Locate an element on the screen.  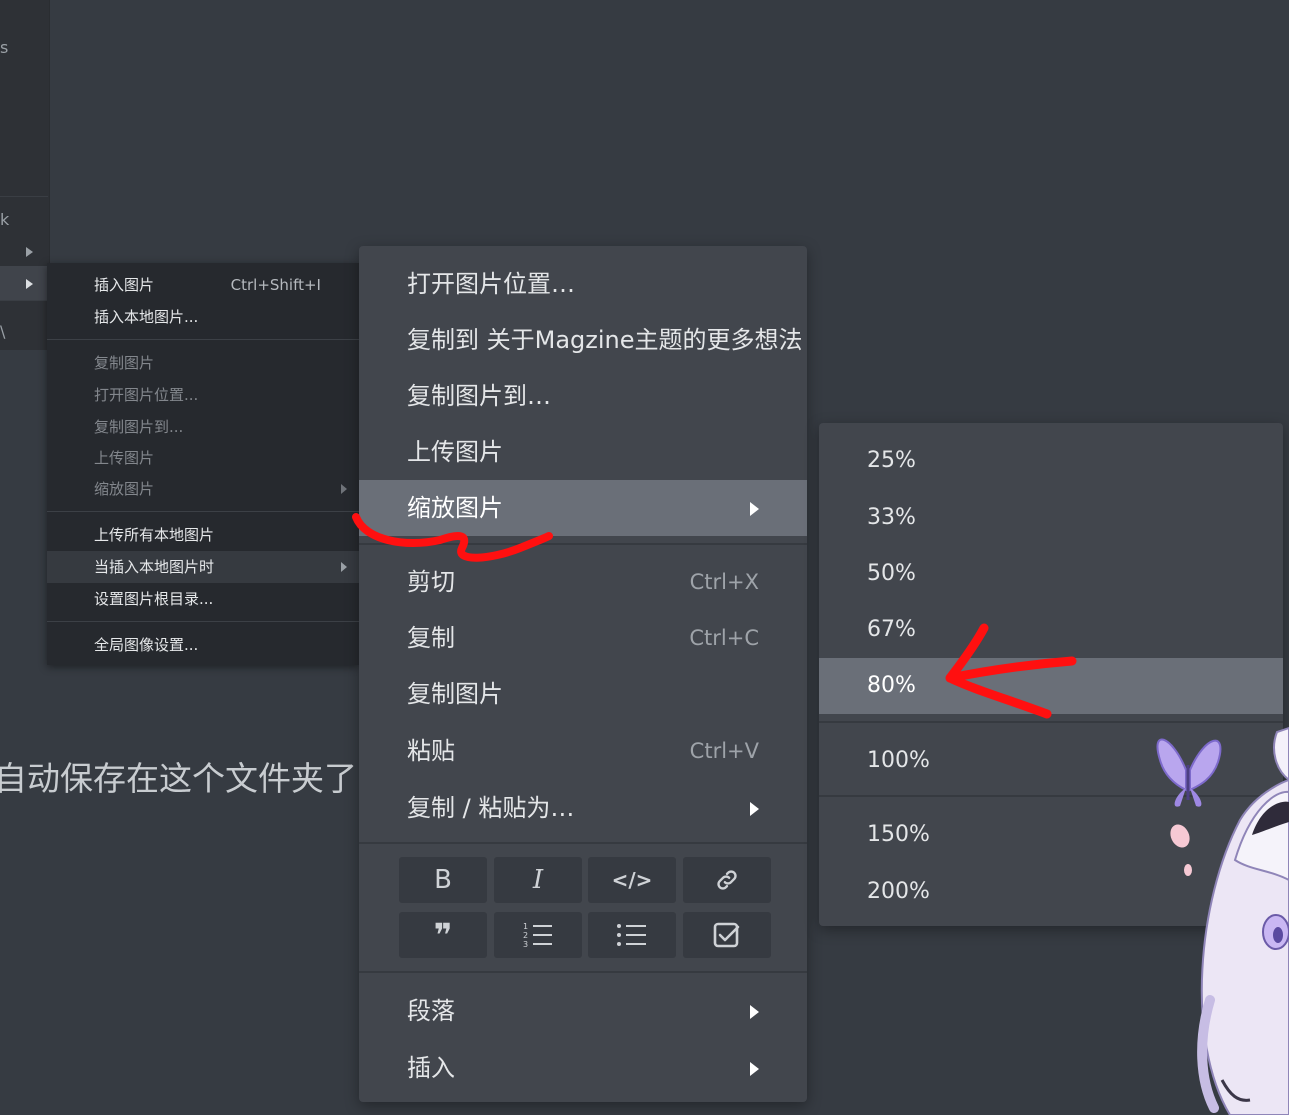
menu-item-shortcut: Ctrl+C is located at coordinates (724, 638).